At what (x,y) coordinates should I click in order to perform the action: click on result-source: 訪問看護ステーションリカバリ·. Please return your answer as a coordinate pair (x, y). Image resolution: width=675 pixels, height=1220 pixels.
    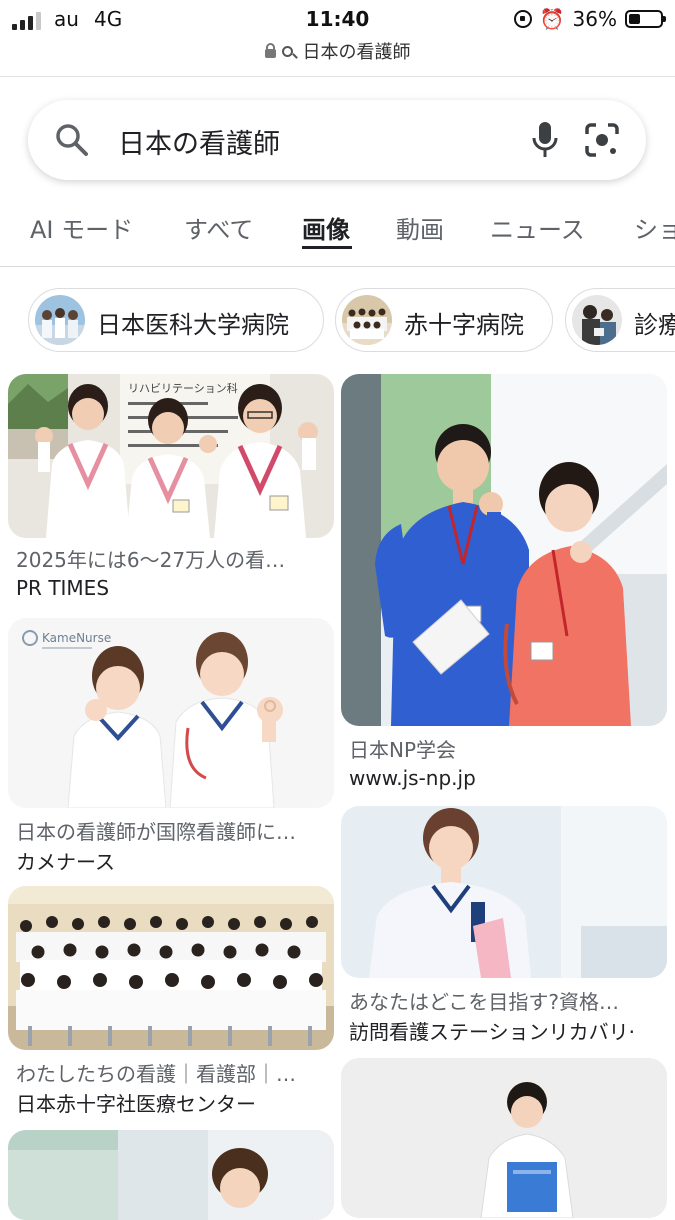
    Looking at the image, I should click on (508, 1030).